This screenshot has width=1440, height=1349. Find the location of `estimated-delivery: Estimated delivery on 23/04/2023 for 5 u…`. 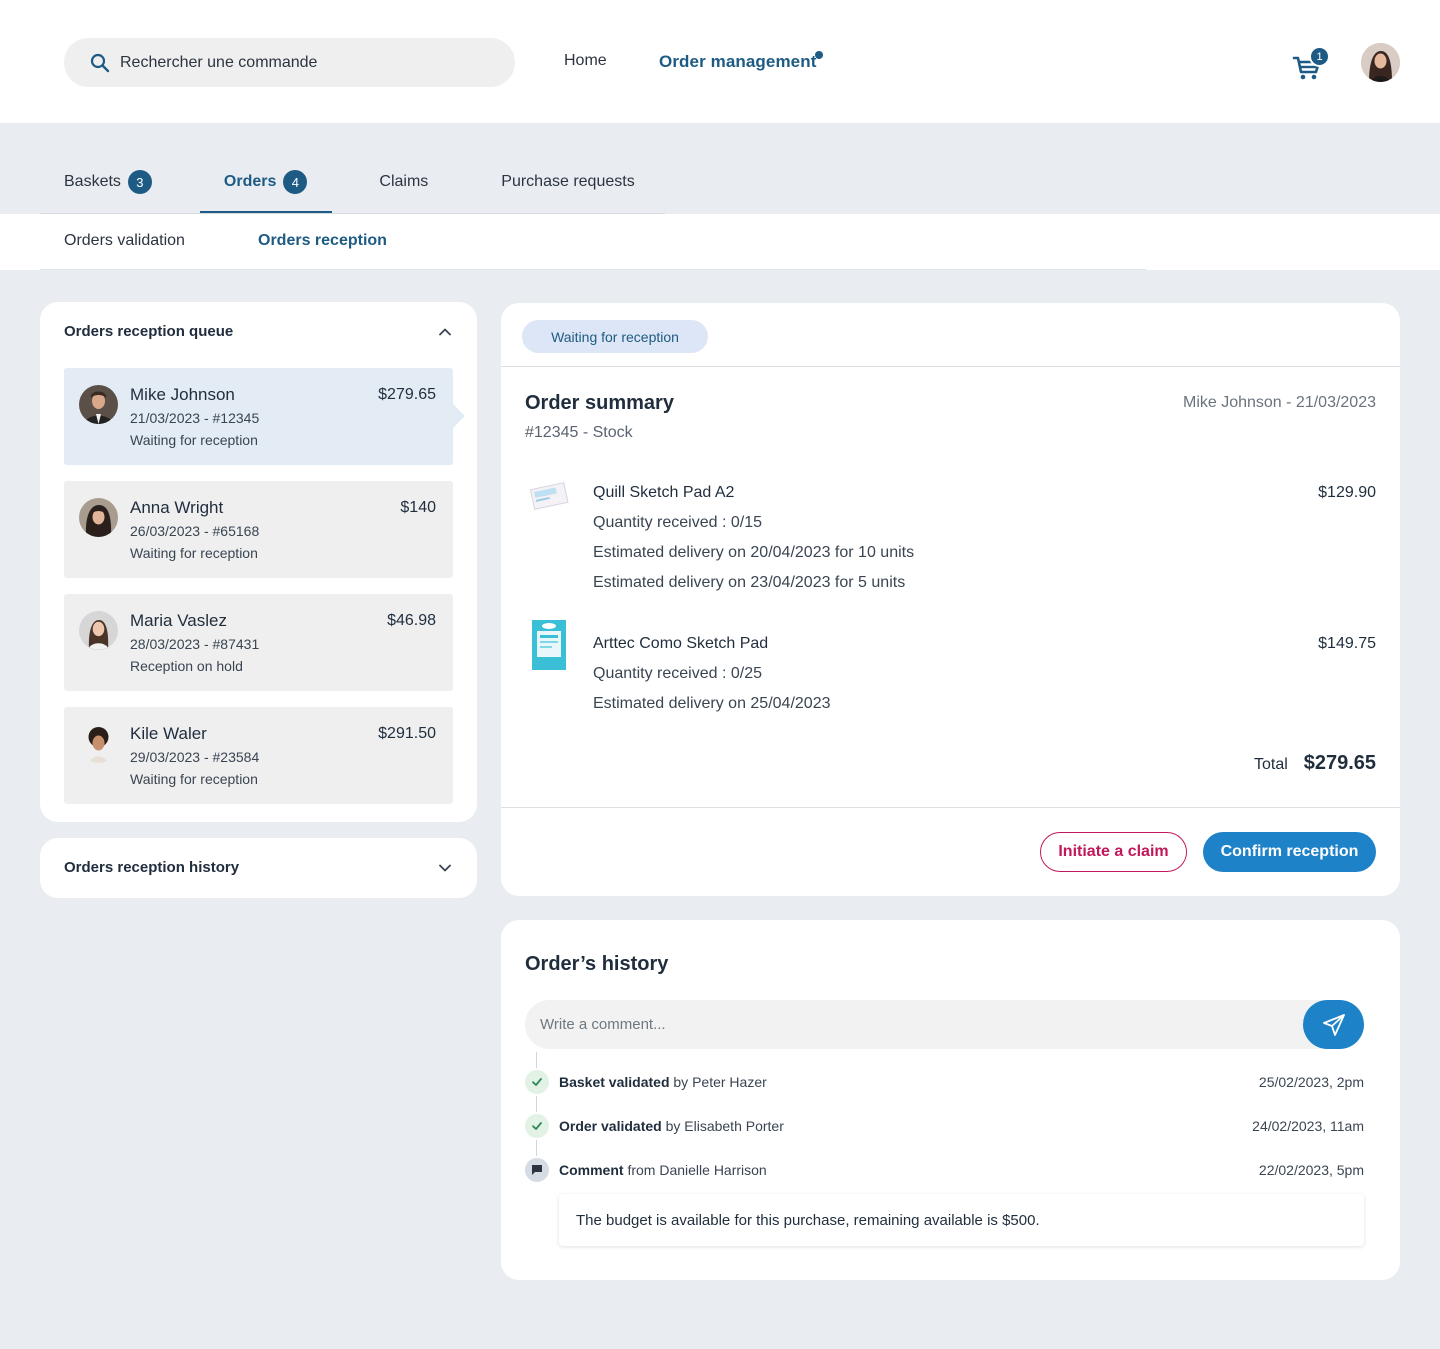

estimated-delivery: Estimated delivery on 23/04/2023 for 5 u… is located at coordinates (749, 582).